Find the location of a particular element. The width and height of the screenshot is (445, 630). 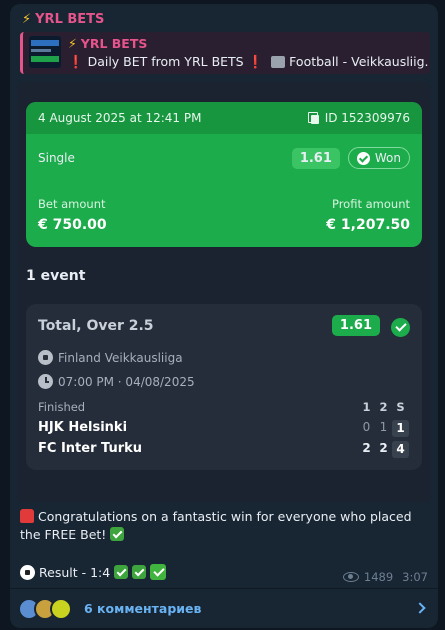

result-line: Result - 1:4 is located at coordinates (93, 572).